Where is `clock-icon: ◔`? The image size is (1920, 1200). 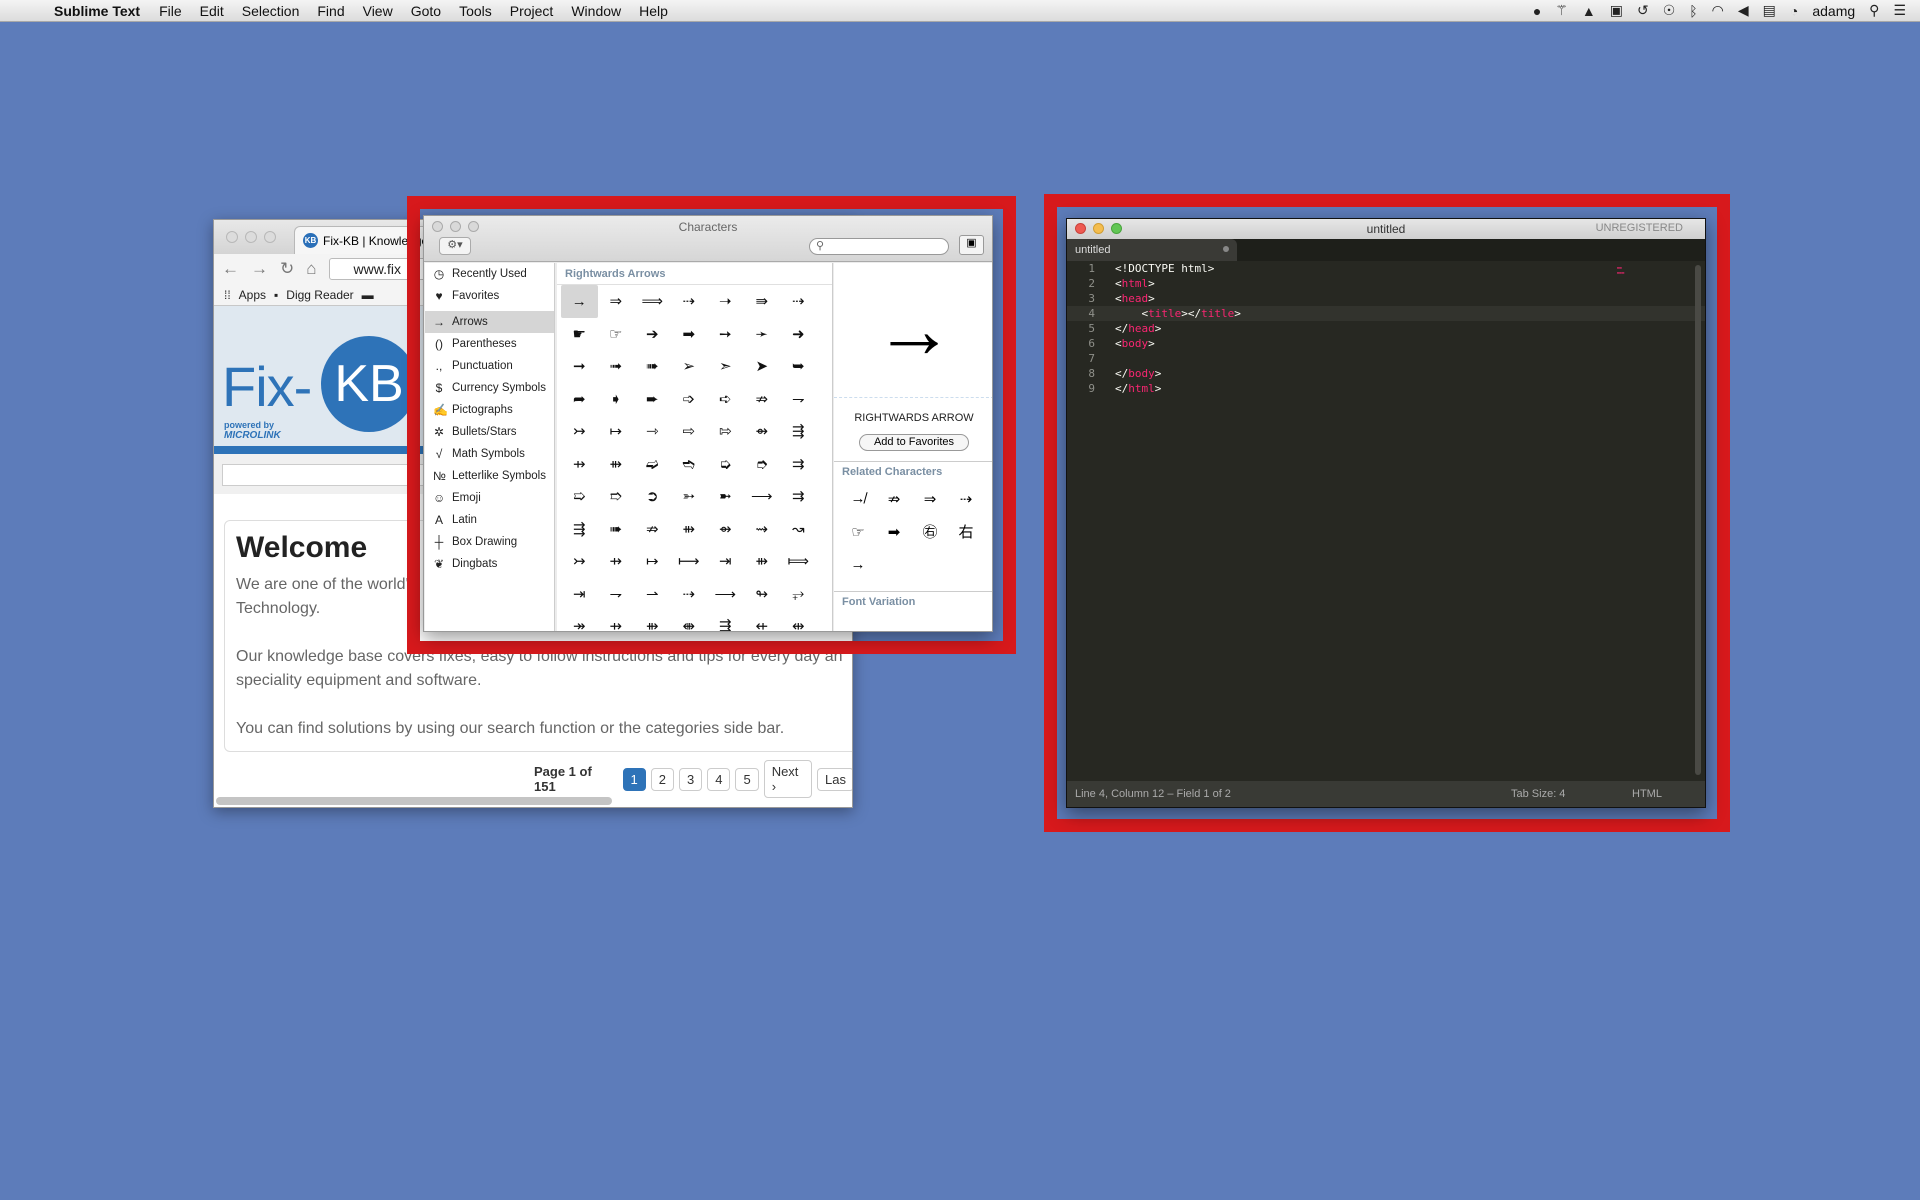
clock-icon: ◔ is located at coordinates (1794, 11).